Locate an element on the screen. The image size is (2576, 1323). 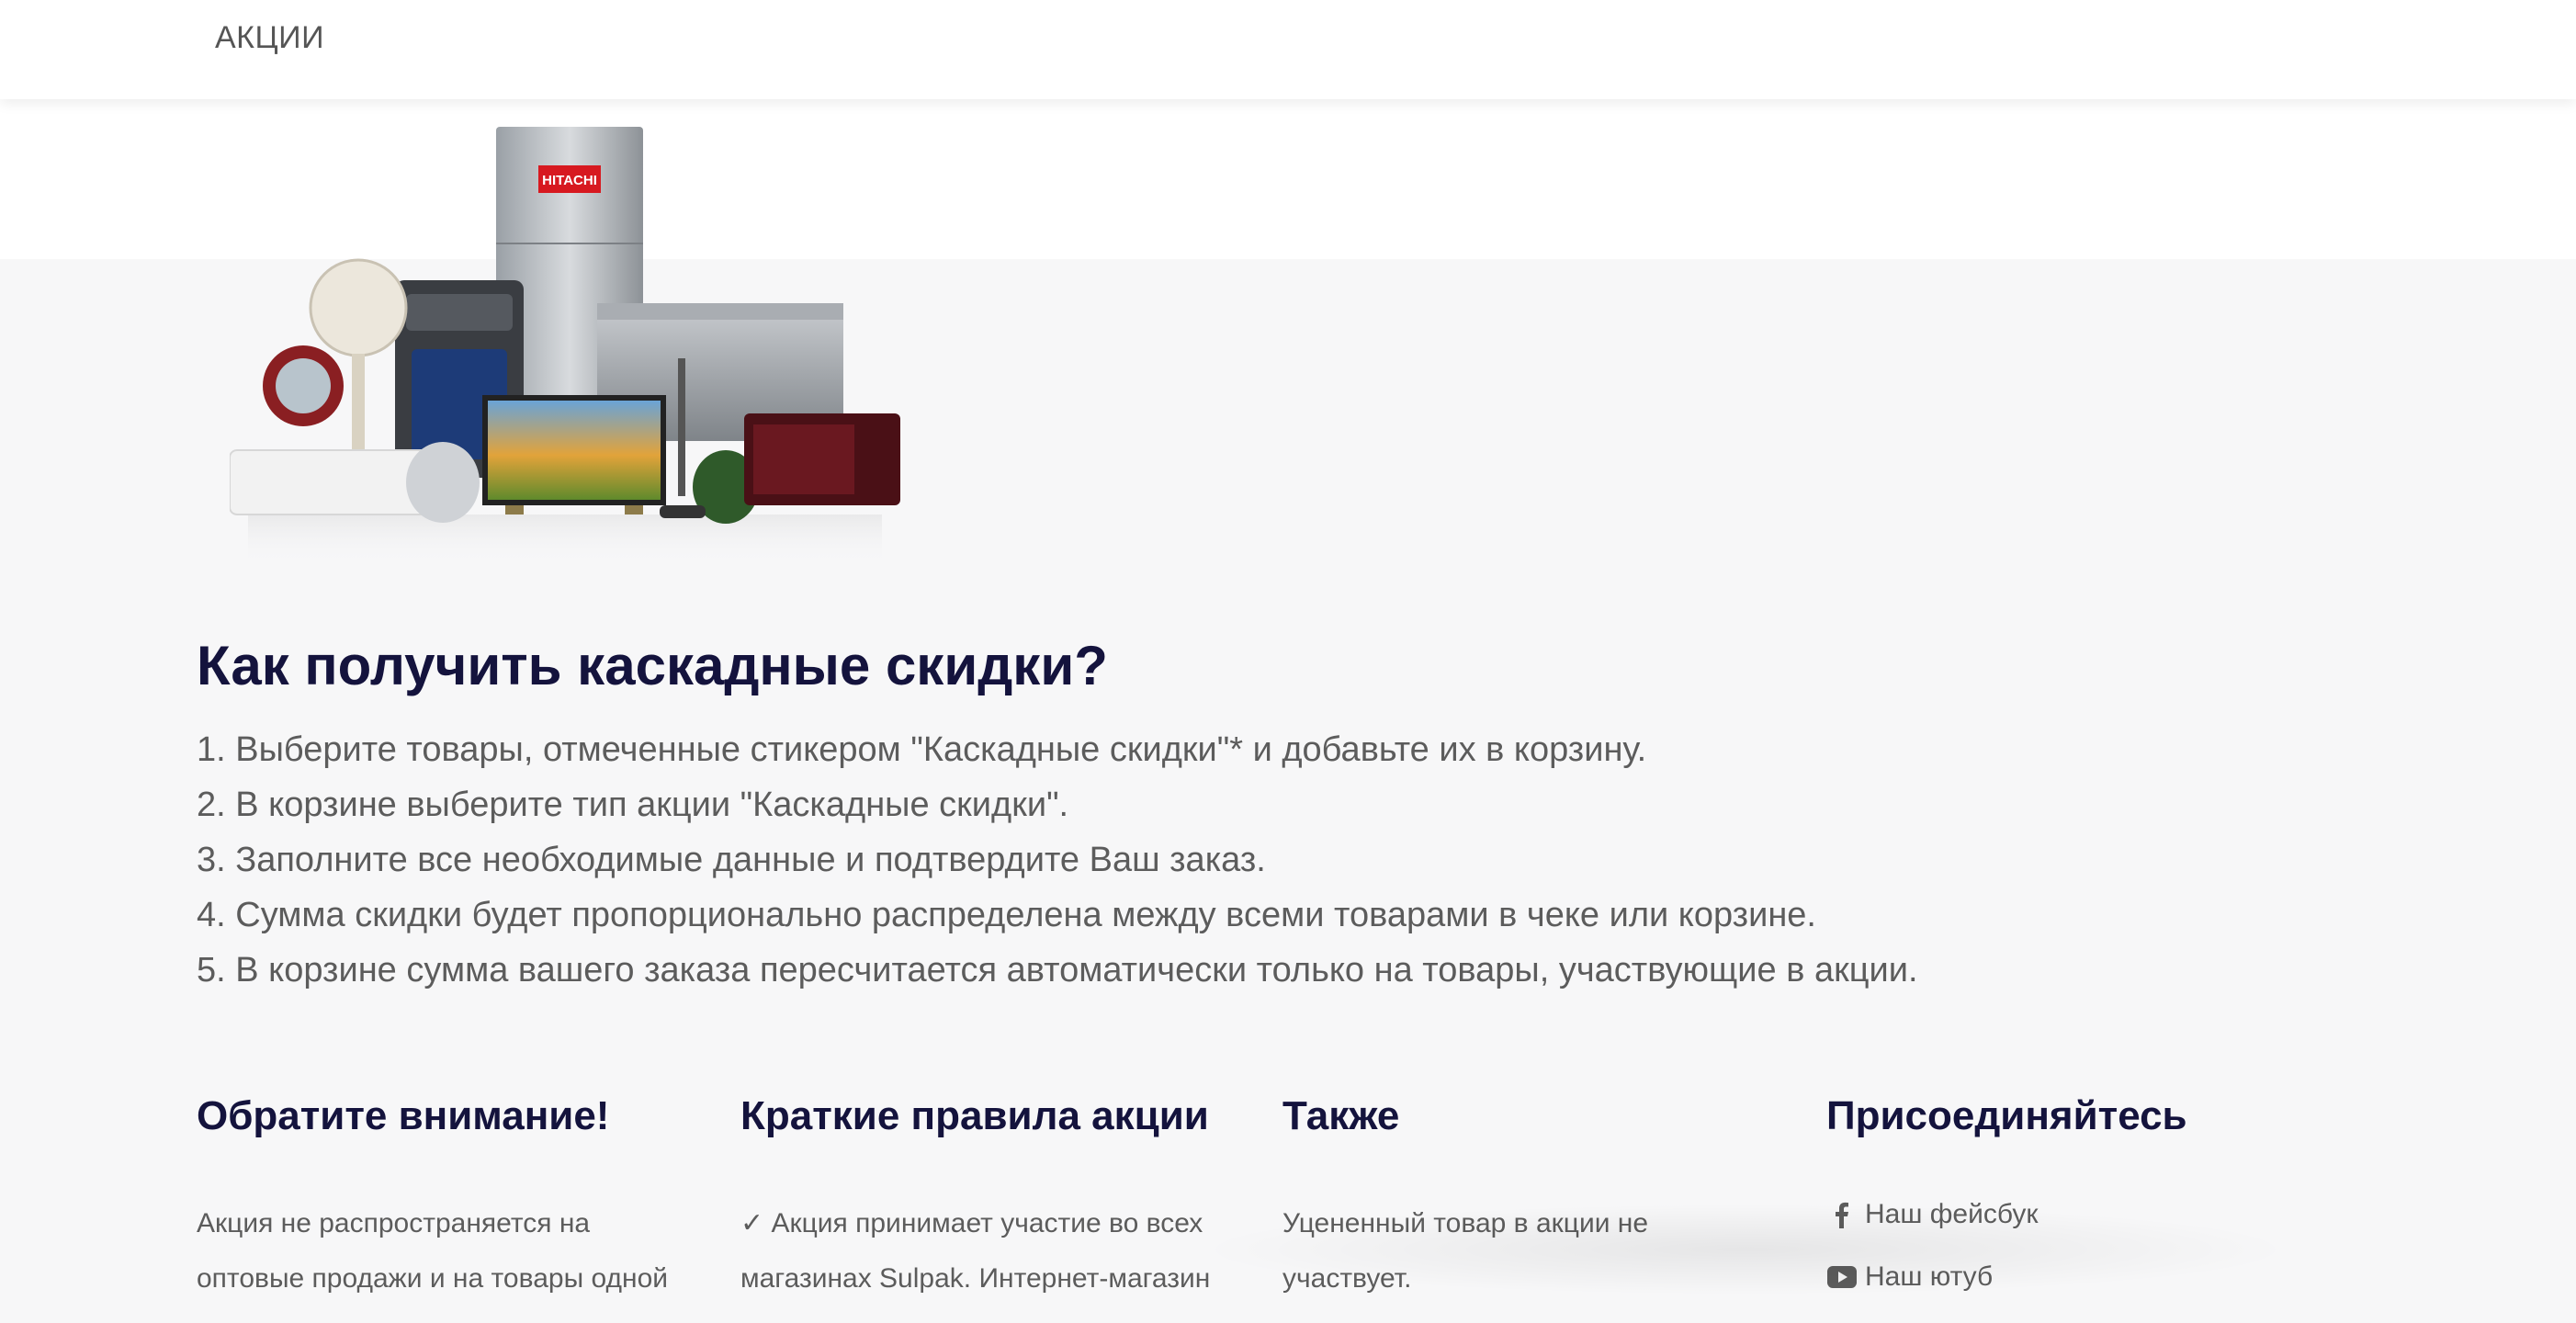
nav-link-promotions: АКЦИИ is located at coordinates (269, 38).